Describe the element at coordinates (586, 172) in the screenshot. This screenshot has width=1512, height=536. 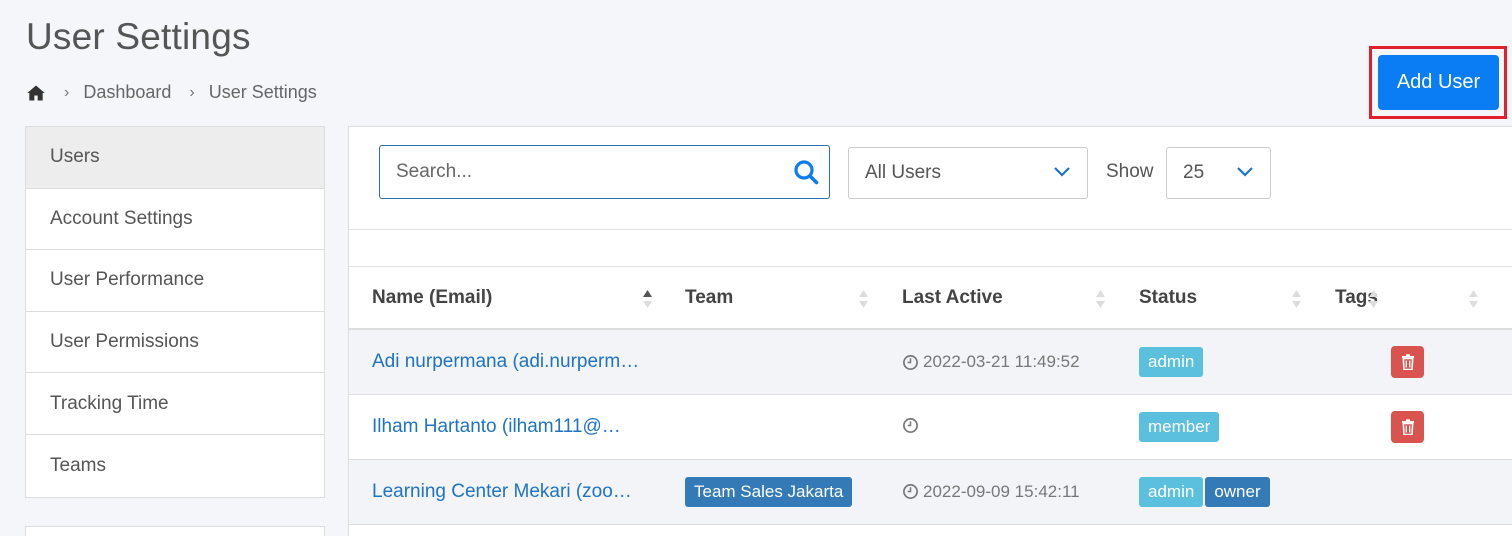
I see `search-input` at that location.